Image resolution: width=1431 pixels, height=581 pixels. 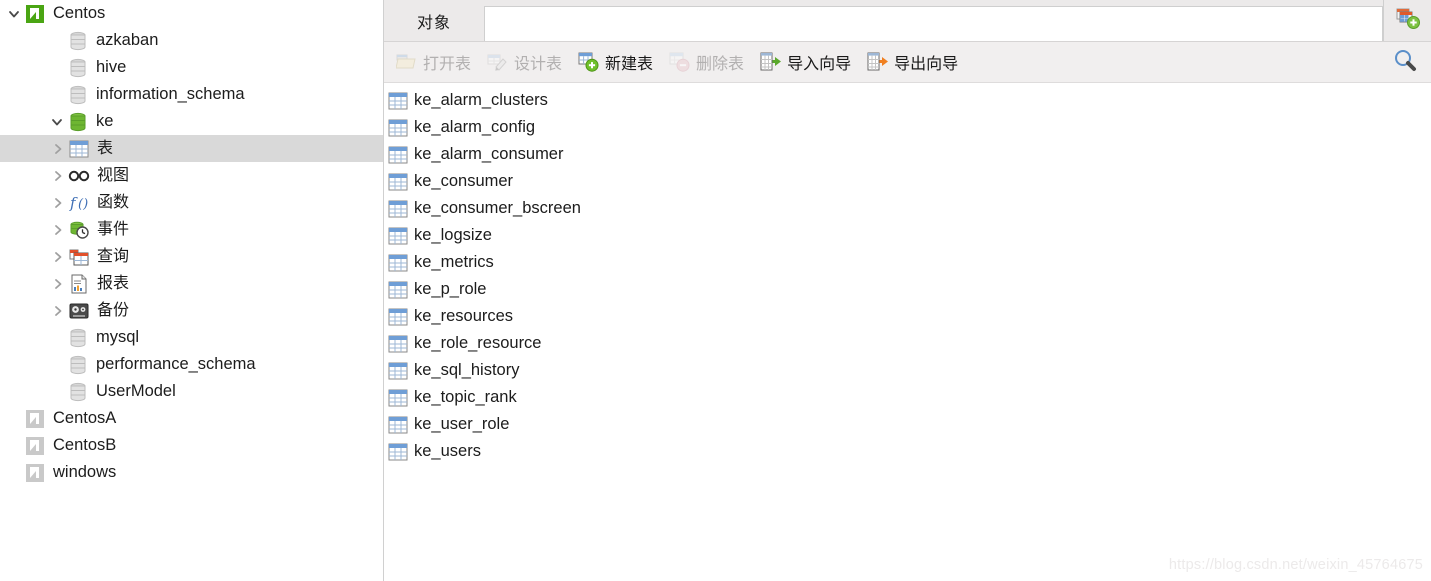 What do you see at coordinates (79, 311) in the screenshot?
I see `backup-icon` at bounding box center [79, 311].